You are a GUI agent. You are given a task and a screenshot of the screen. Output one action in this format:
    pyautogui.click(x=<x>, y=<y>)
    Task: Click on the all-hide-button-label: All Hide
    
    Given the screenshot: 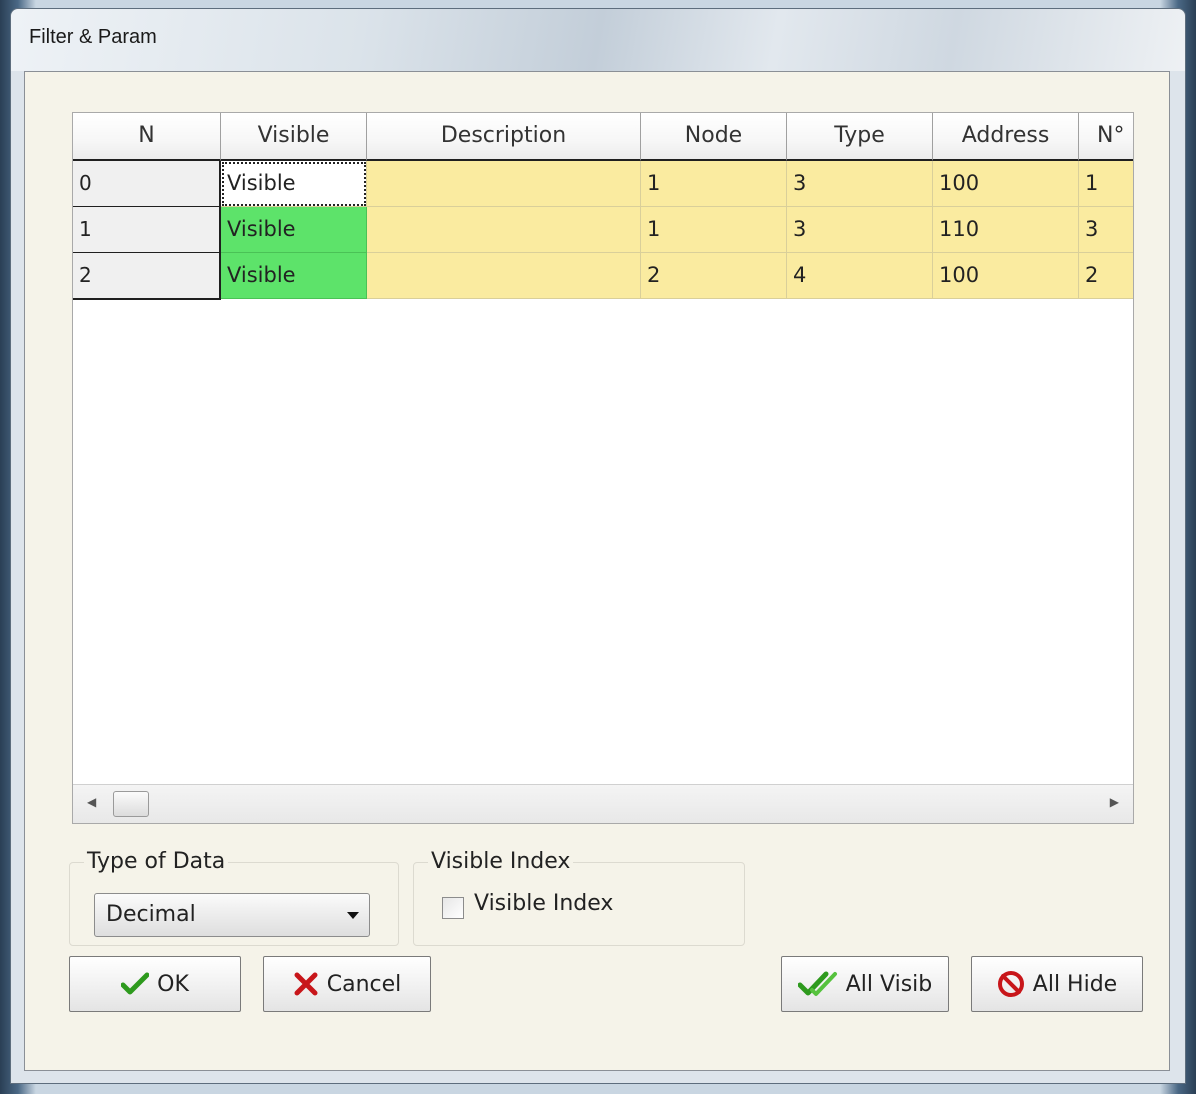 What is the action you would take?
    pyautogui.click(x=1075, y=984)
    